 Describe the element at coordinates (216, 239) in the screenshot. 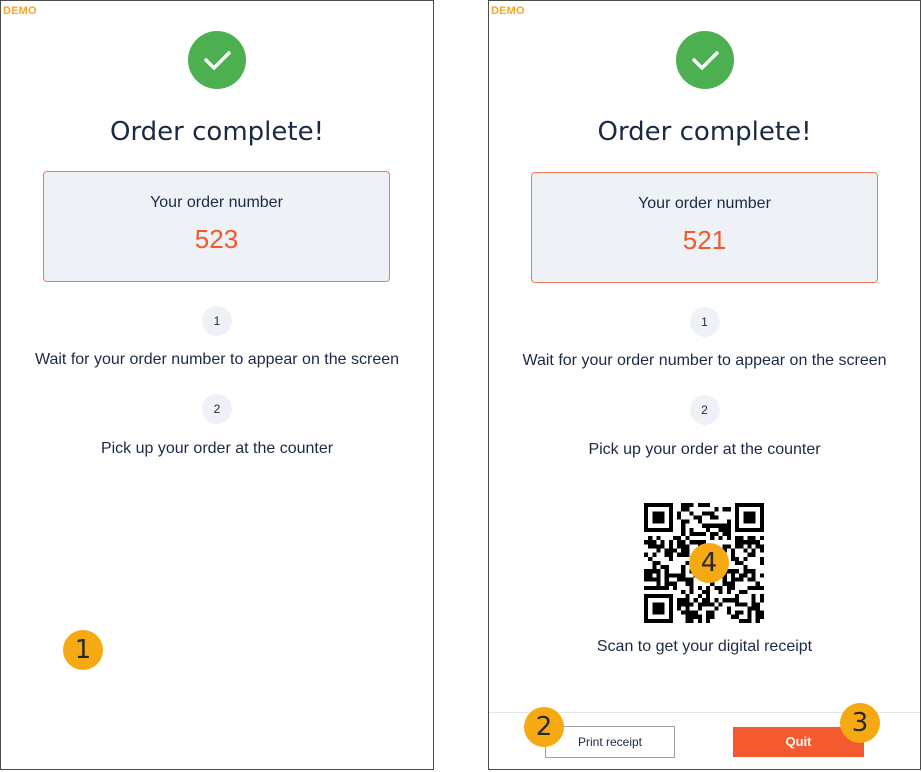

I see `order-number: 523` at that location.